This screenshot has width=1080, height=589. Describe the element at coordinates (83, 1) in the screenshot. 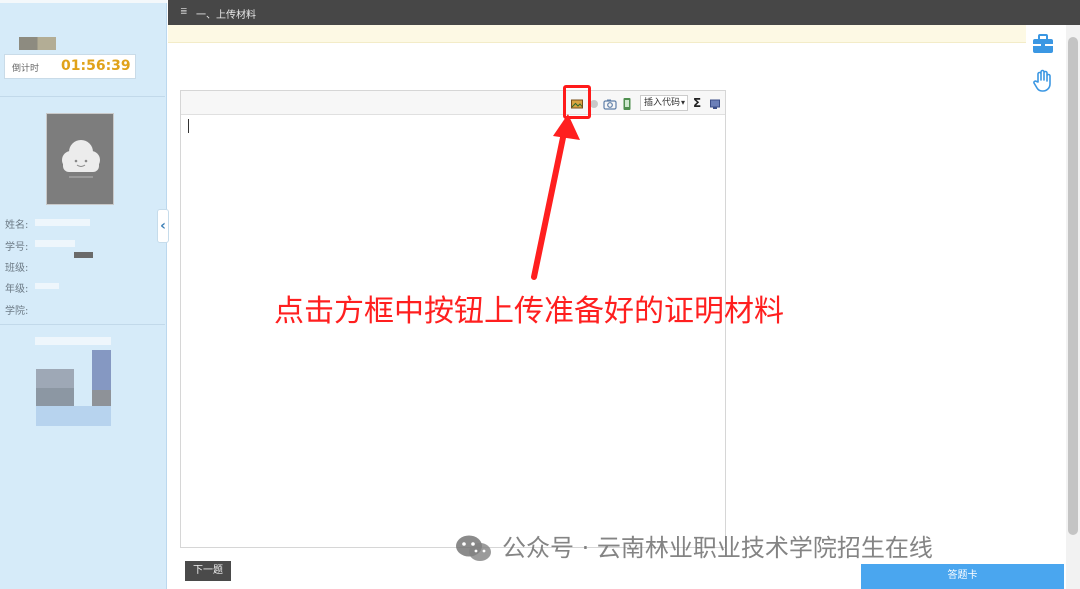

I see `sidebar-top-line` at that location.